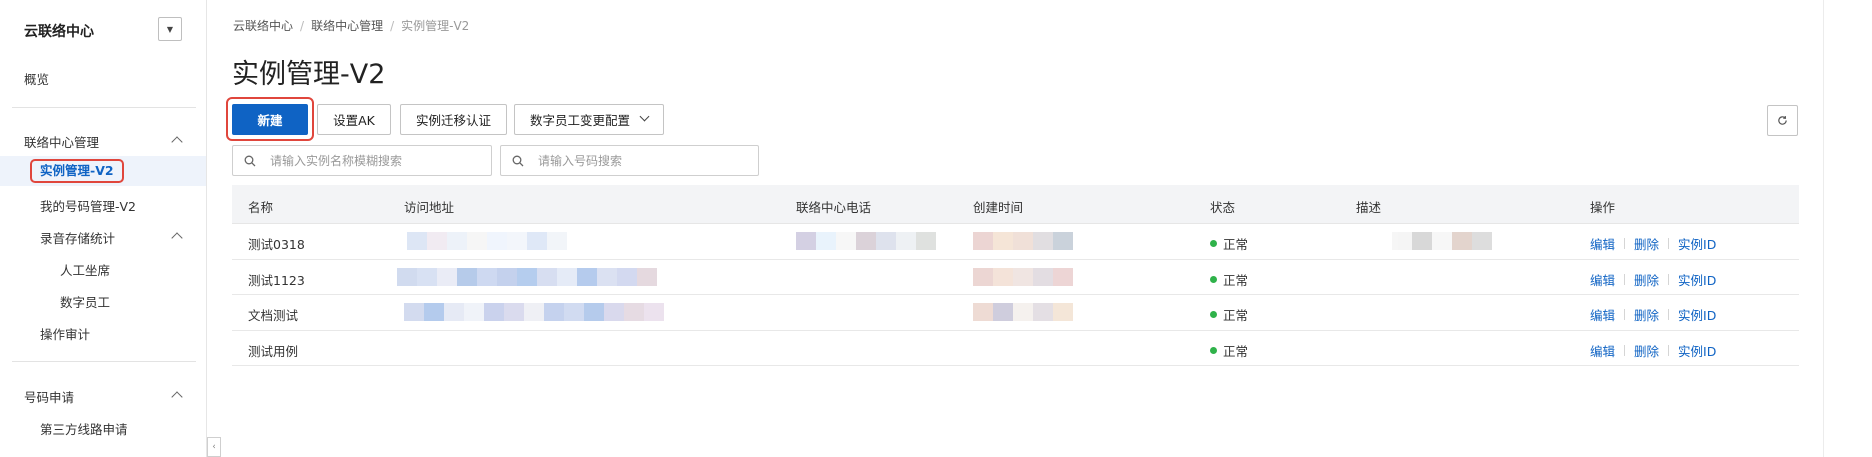  I want to click on cell-name: 测试用例, so click(273, 351).